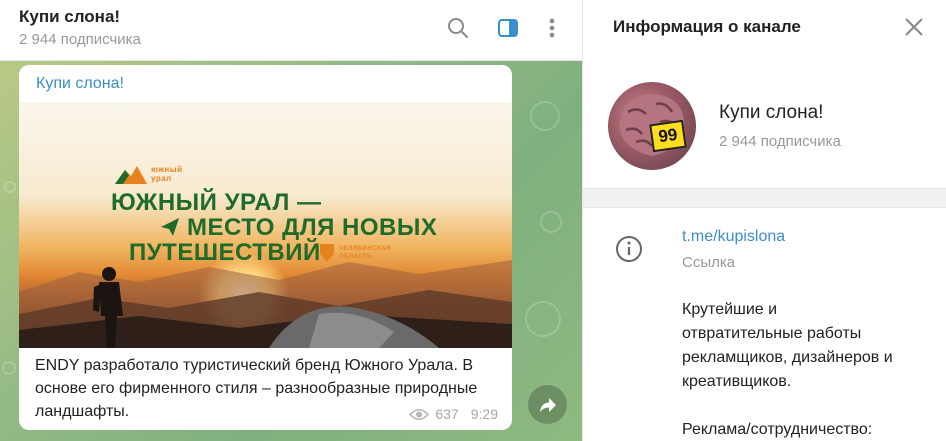  I want to click on post-meta: 637 9:29, so click(453, 414).